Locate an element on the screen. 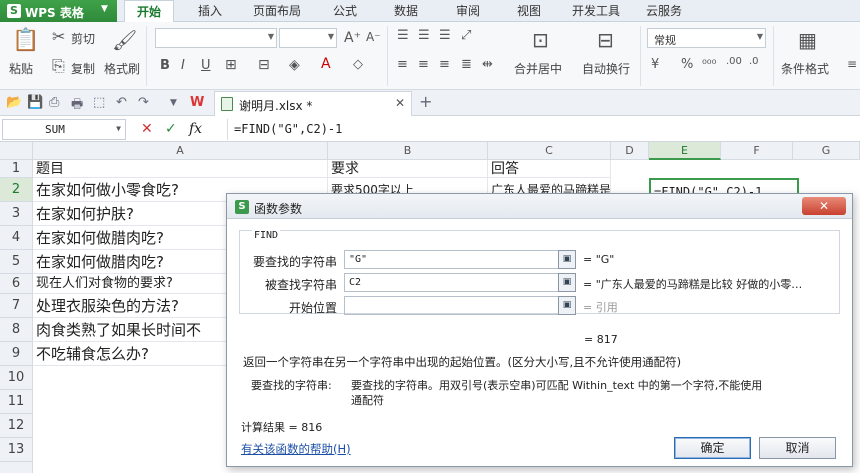 This screenshot has height=473, width=860. cell-a1: 题目 is located at coordinates (180, 169).